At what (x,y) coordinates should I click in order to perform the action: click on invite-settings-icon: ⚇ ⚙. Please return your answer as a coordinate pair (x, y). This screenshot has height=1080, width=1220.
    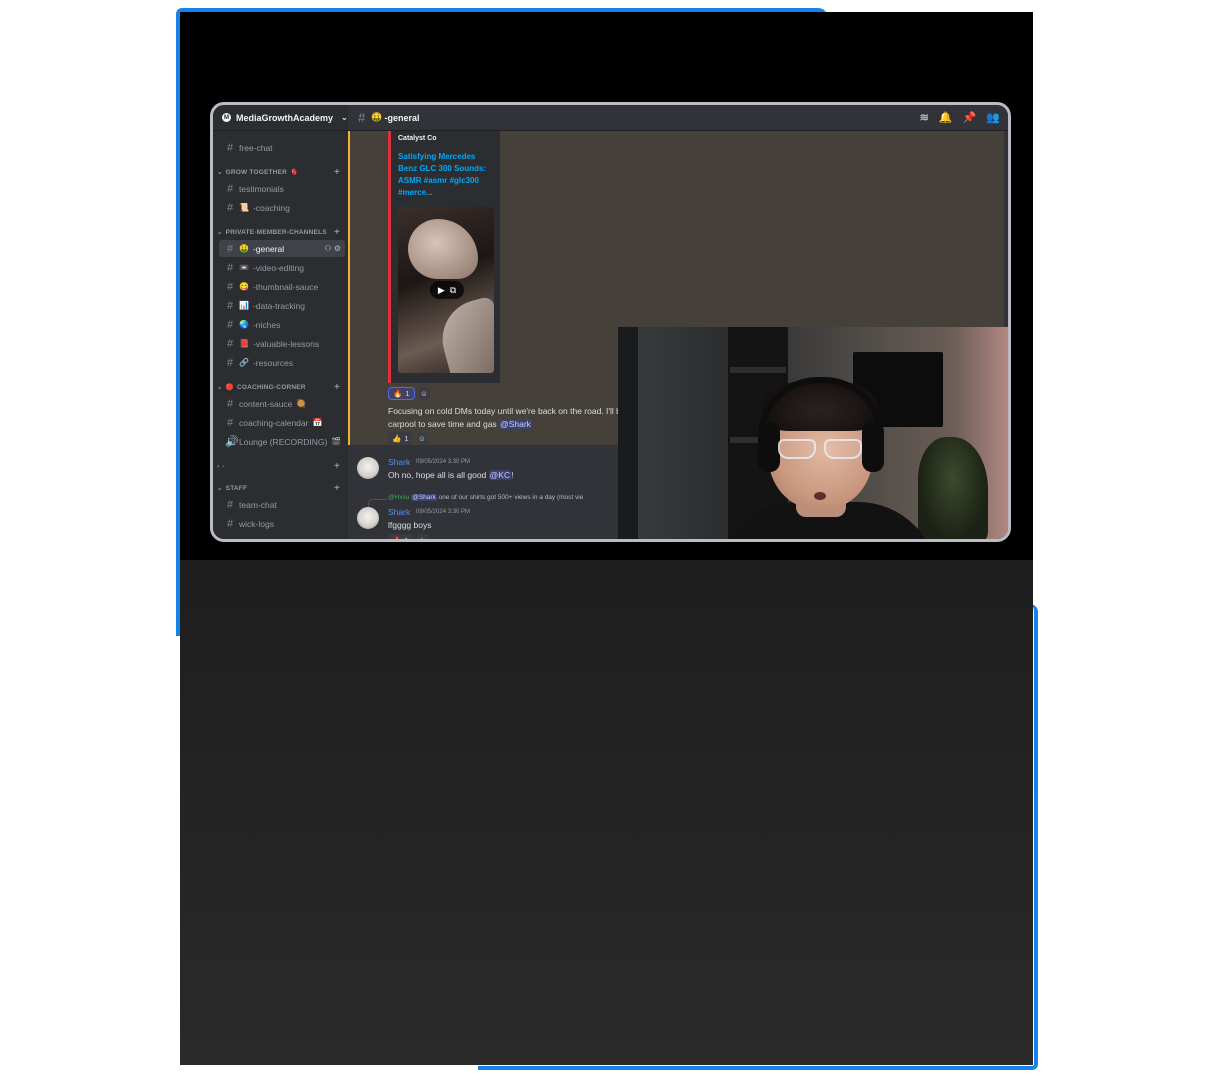
    Looking at the image, I should click on (332, 248).